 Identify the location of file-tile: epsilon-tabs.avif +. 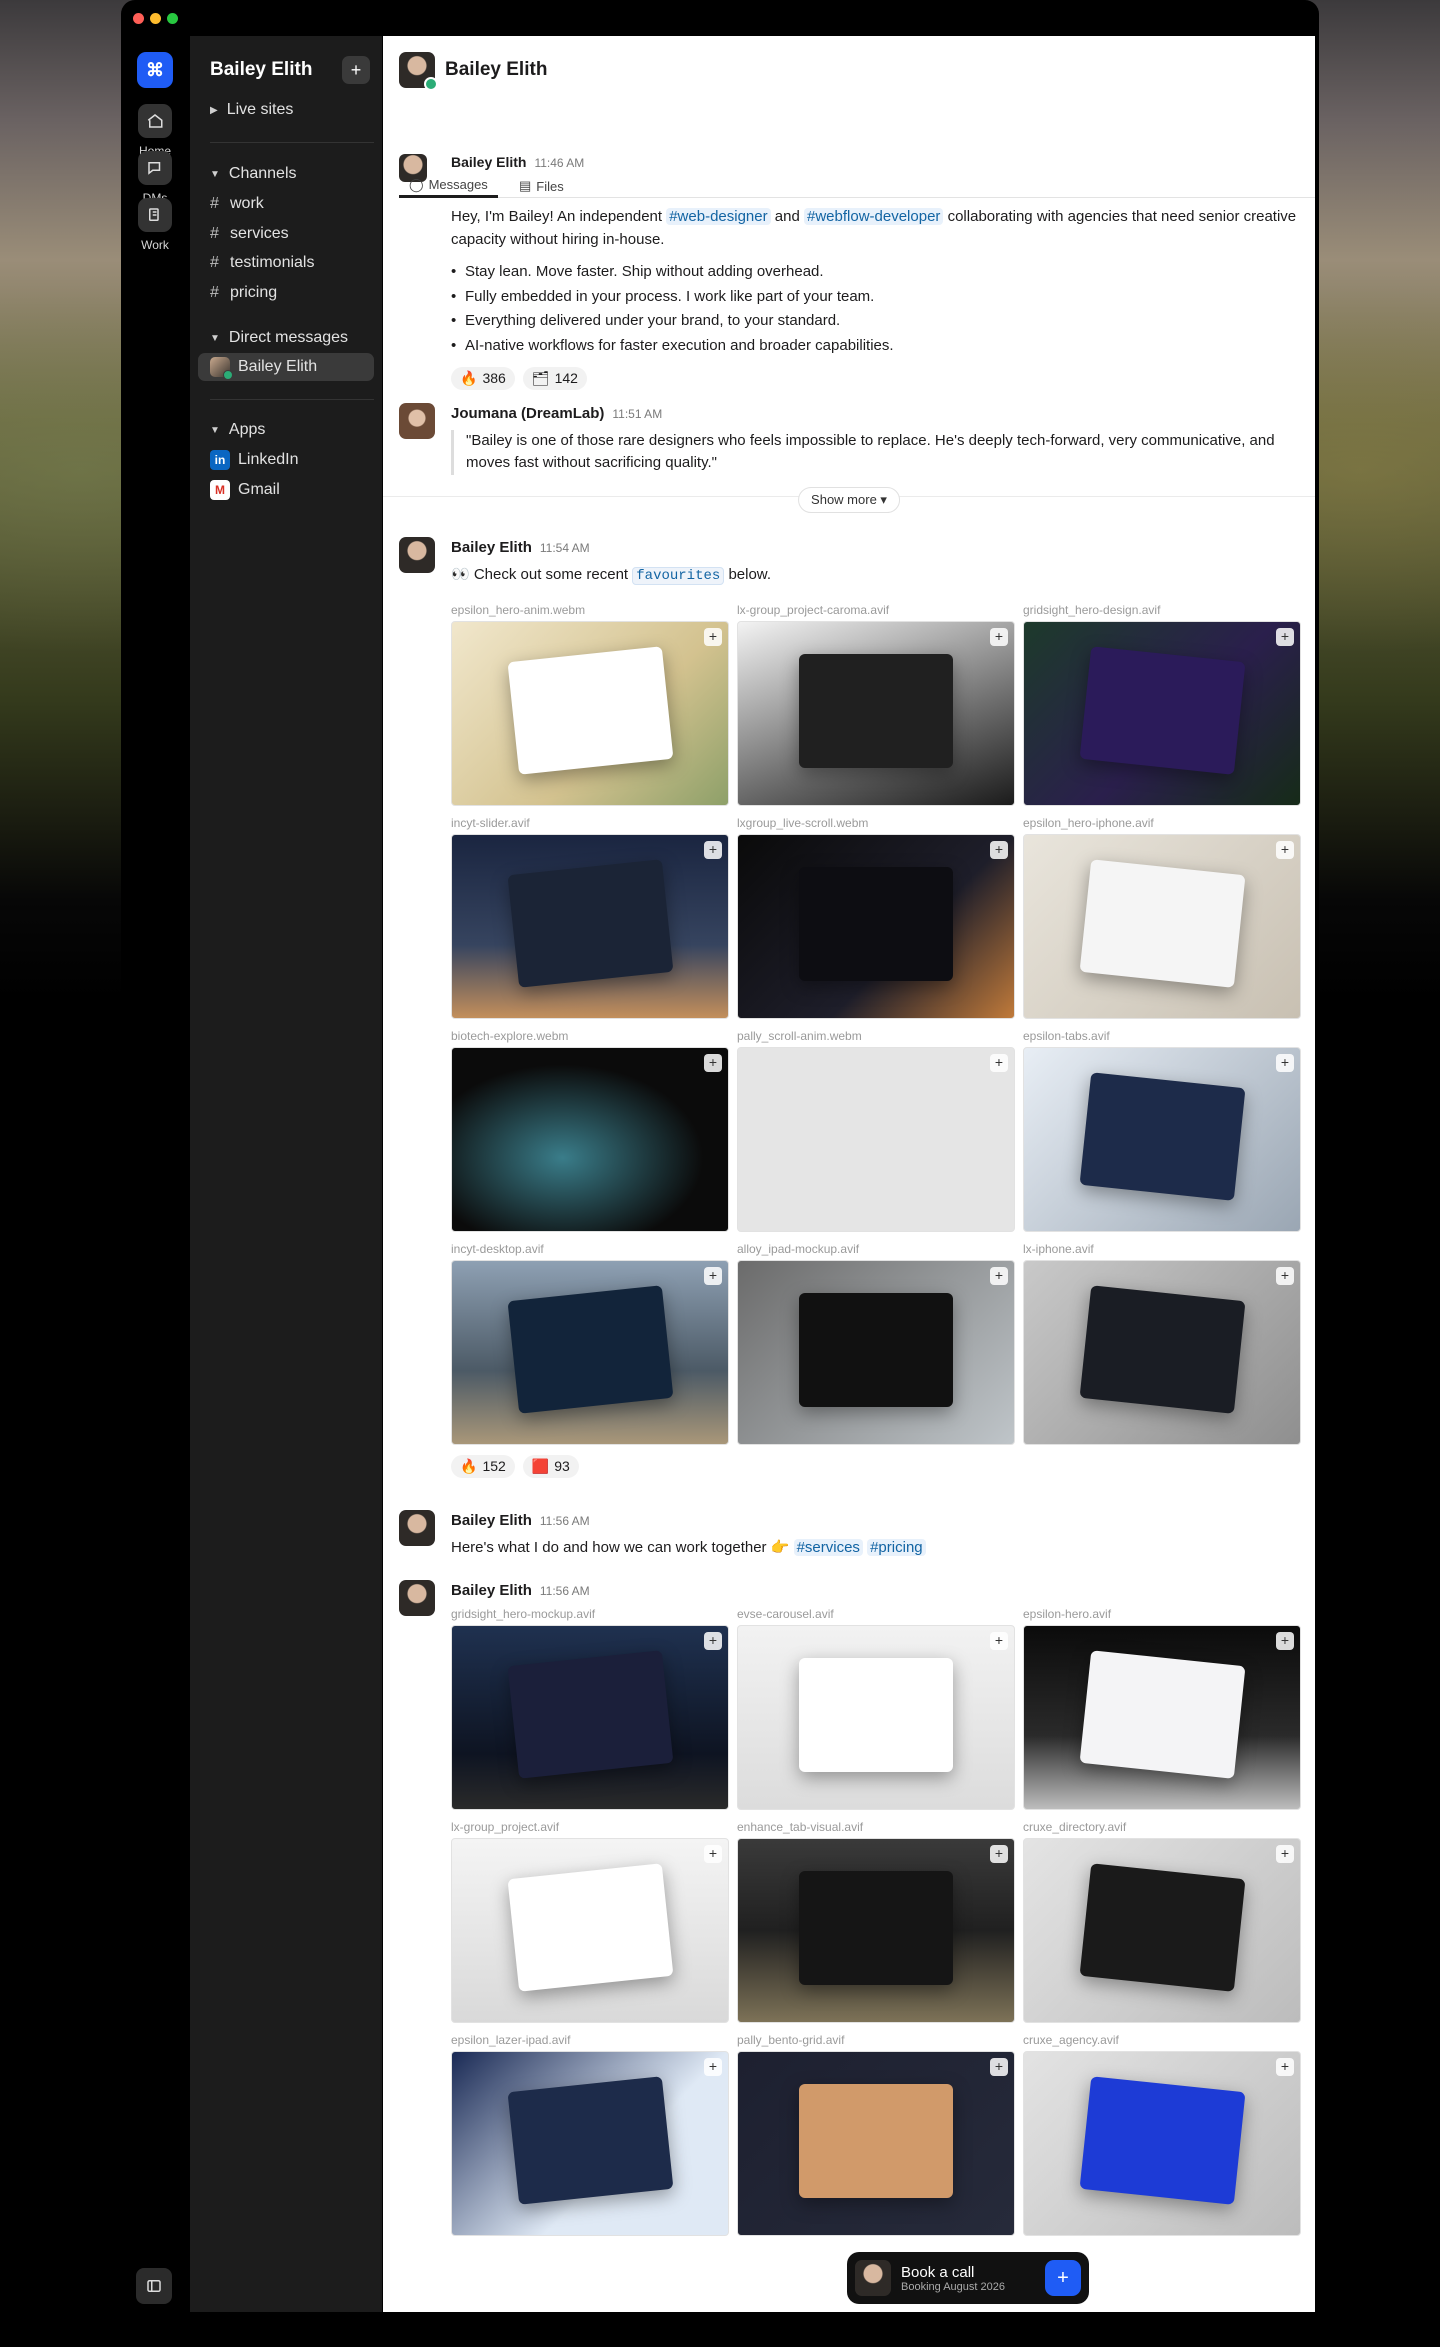
(1162, 1129).